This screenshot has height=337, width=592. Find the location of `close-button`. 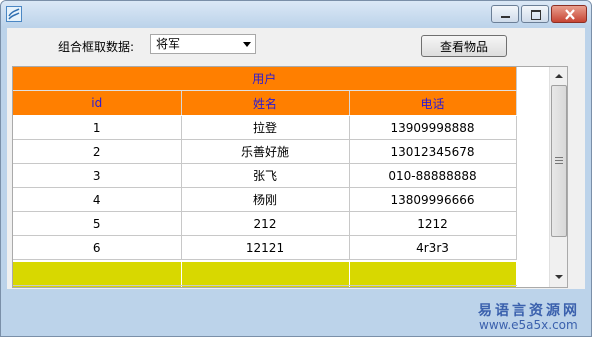

close-button is located at coordinates (569, 14).